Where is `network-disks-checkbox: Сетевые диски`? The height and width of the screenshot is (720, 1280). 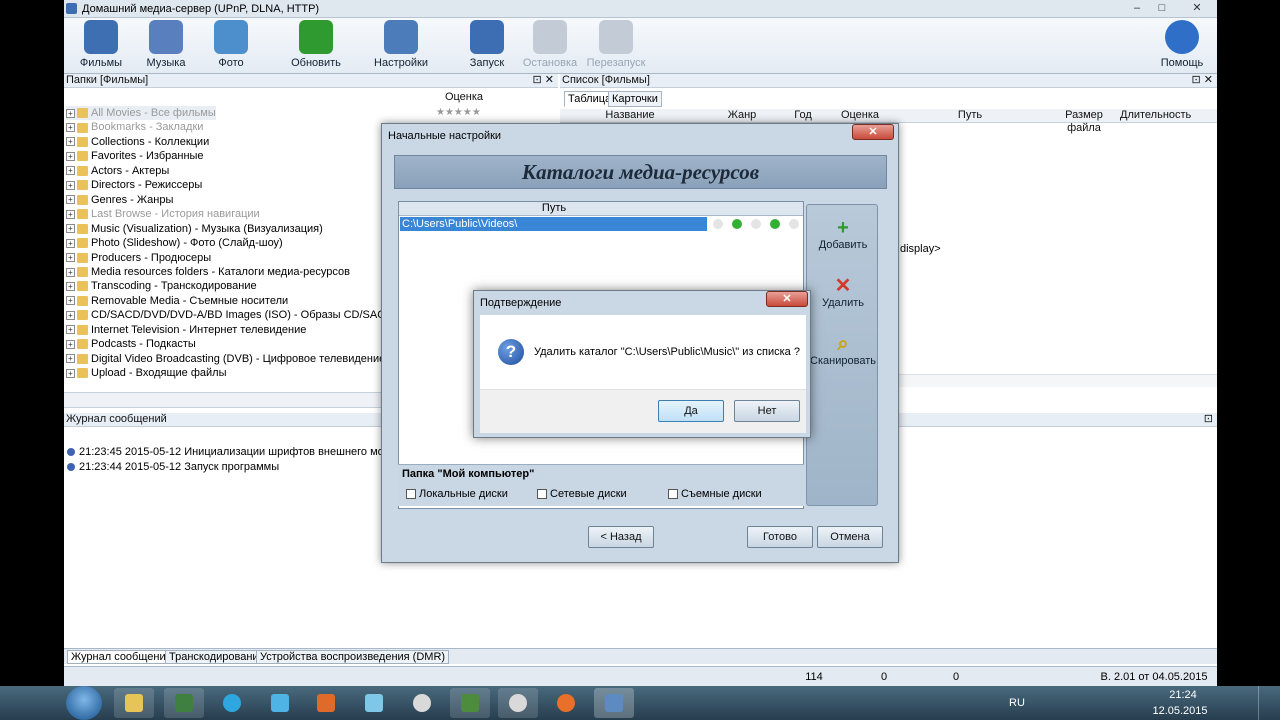 network-disks-checkbox: Сетевые диски is located at coordinates (582, 494).